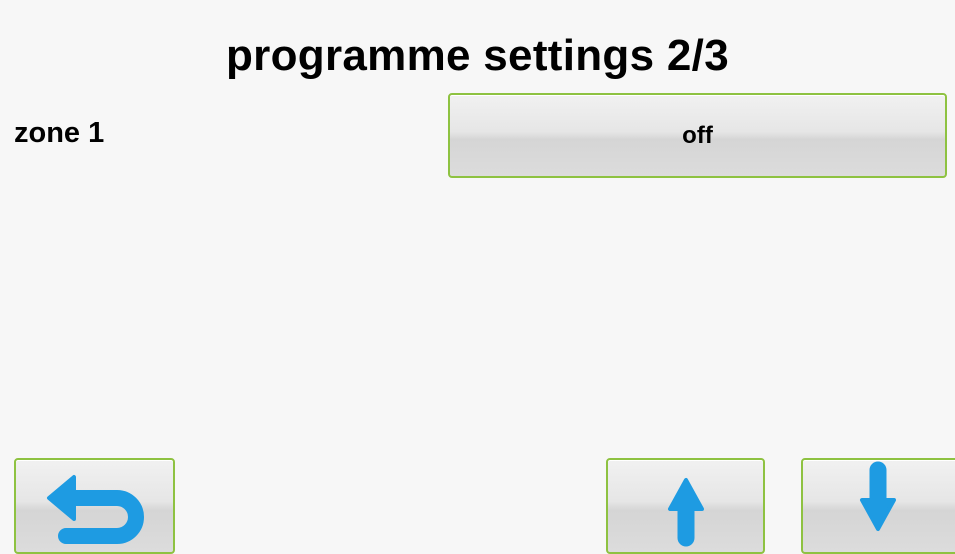 The image size is (955, 554). What do you see at coordinates (686, 512) in the screenshot?
I see `arrow-up-icon` at bounding box center [686, 512].